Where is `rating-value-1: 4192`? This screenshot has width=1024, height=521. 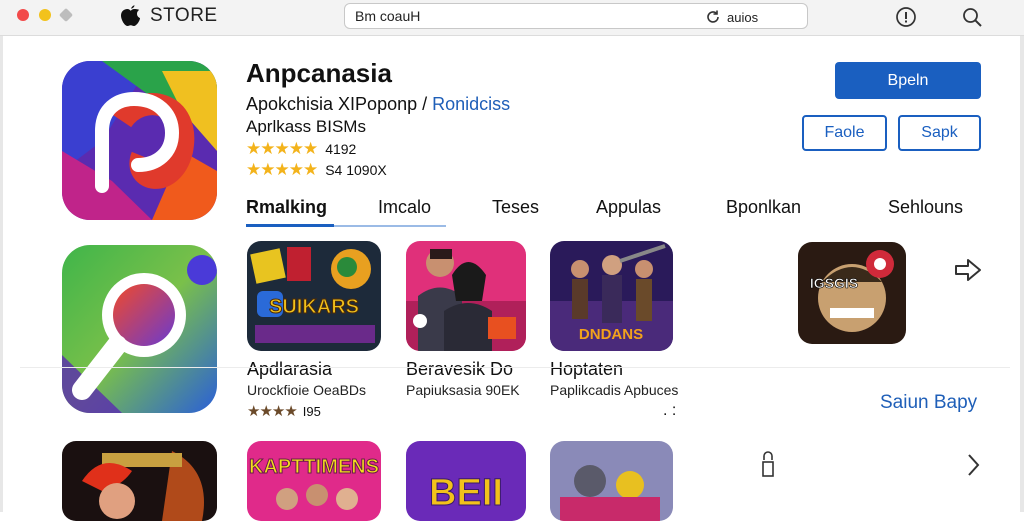
rating-value-1: 4192 is located at coordinates (341, 149).